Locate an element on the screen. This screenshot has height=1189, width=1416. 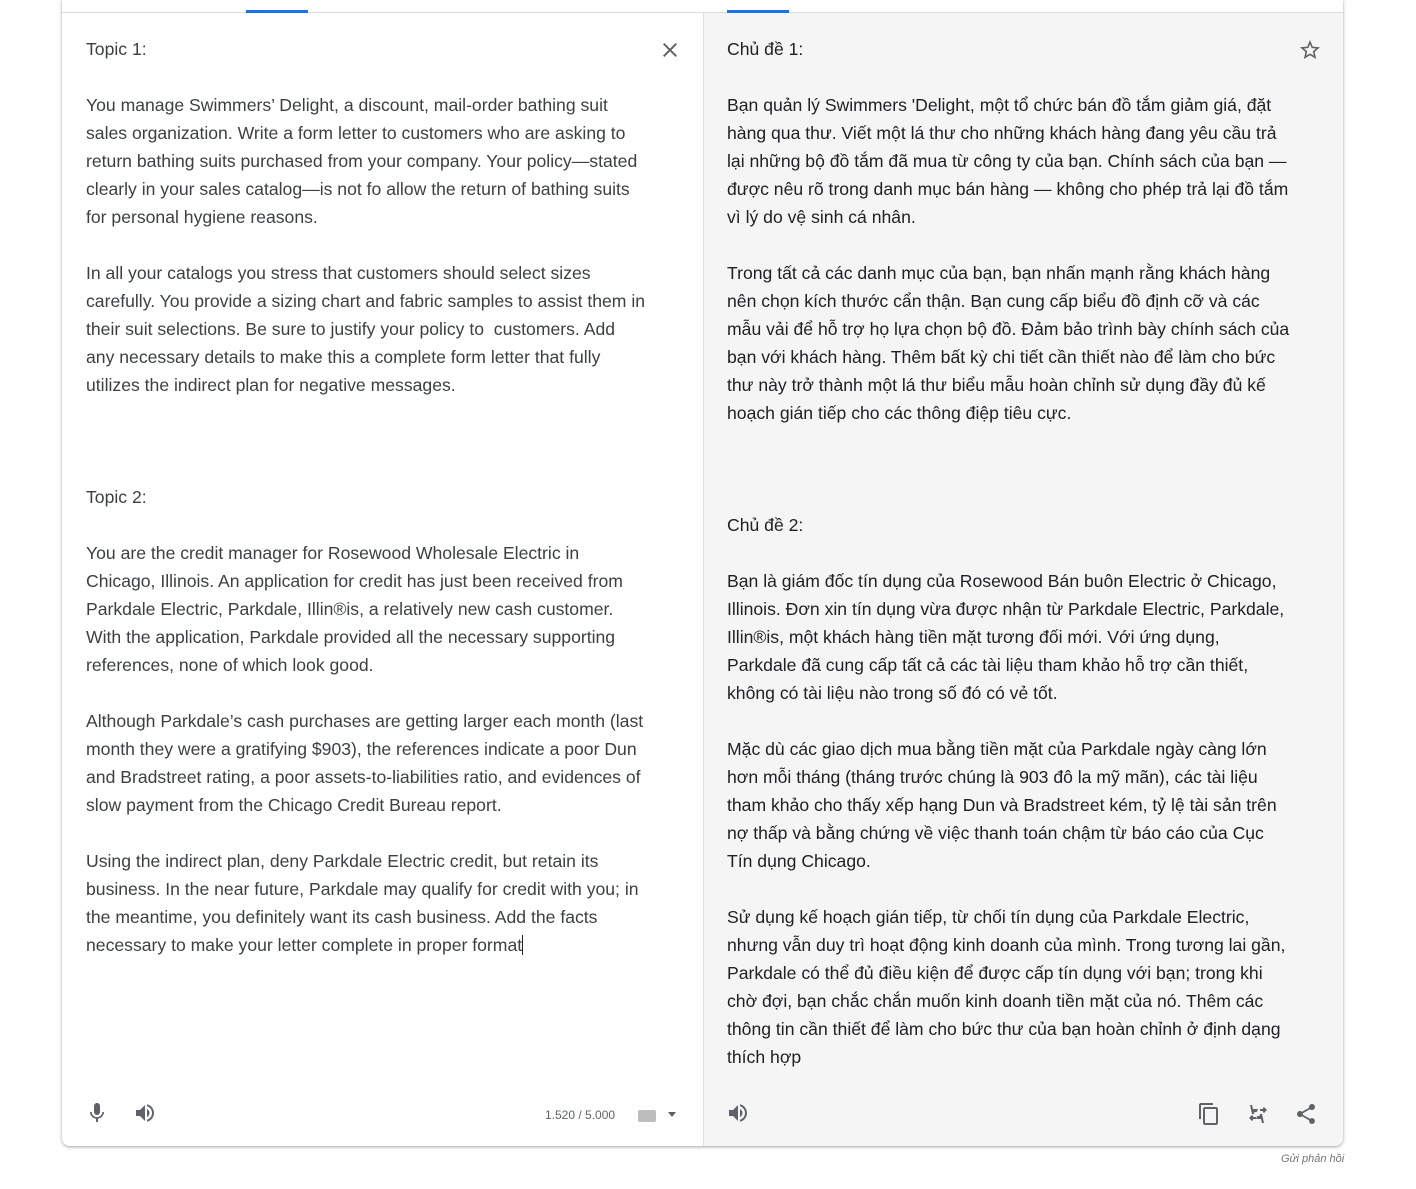
star-icon is located at coordinates (1310, 49).